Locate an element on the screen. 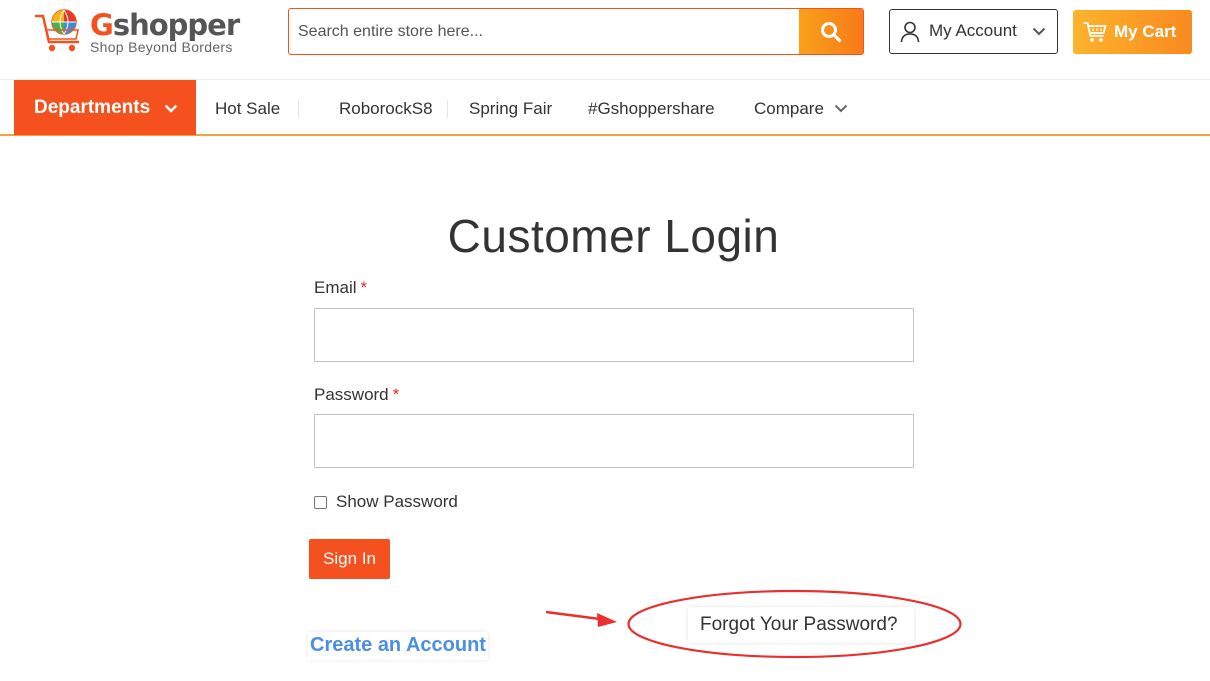 This screenshot has height=681, width=1210. user-icon is located at coordinates (910, 32).